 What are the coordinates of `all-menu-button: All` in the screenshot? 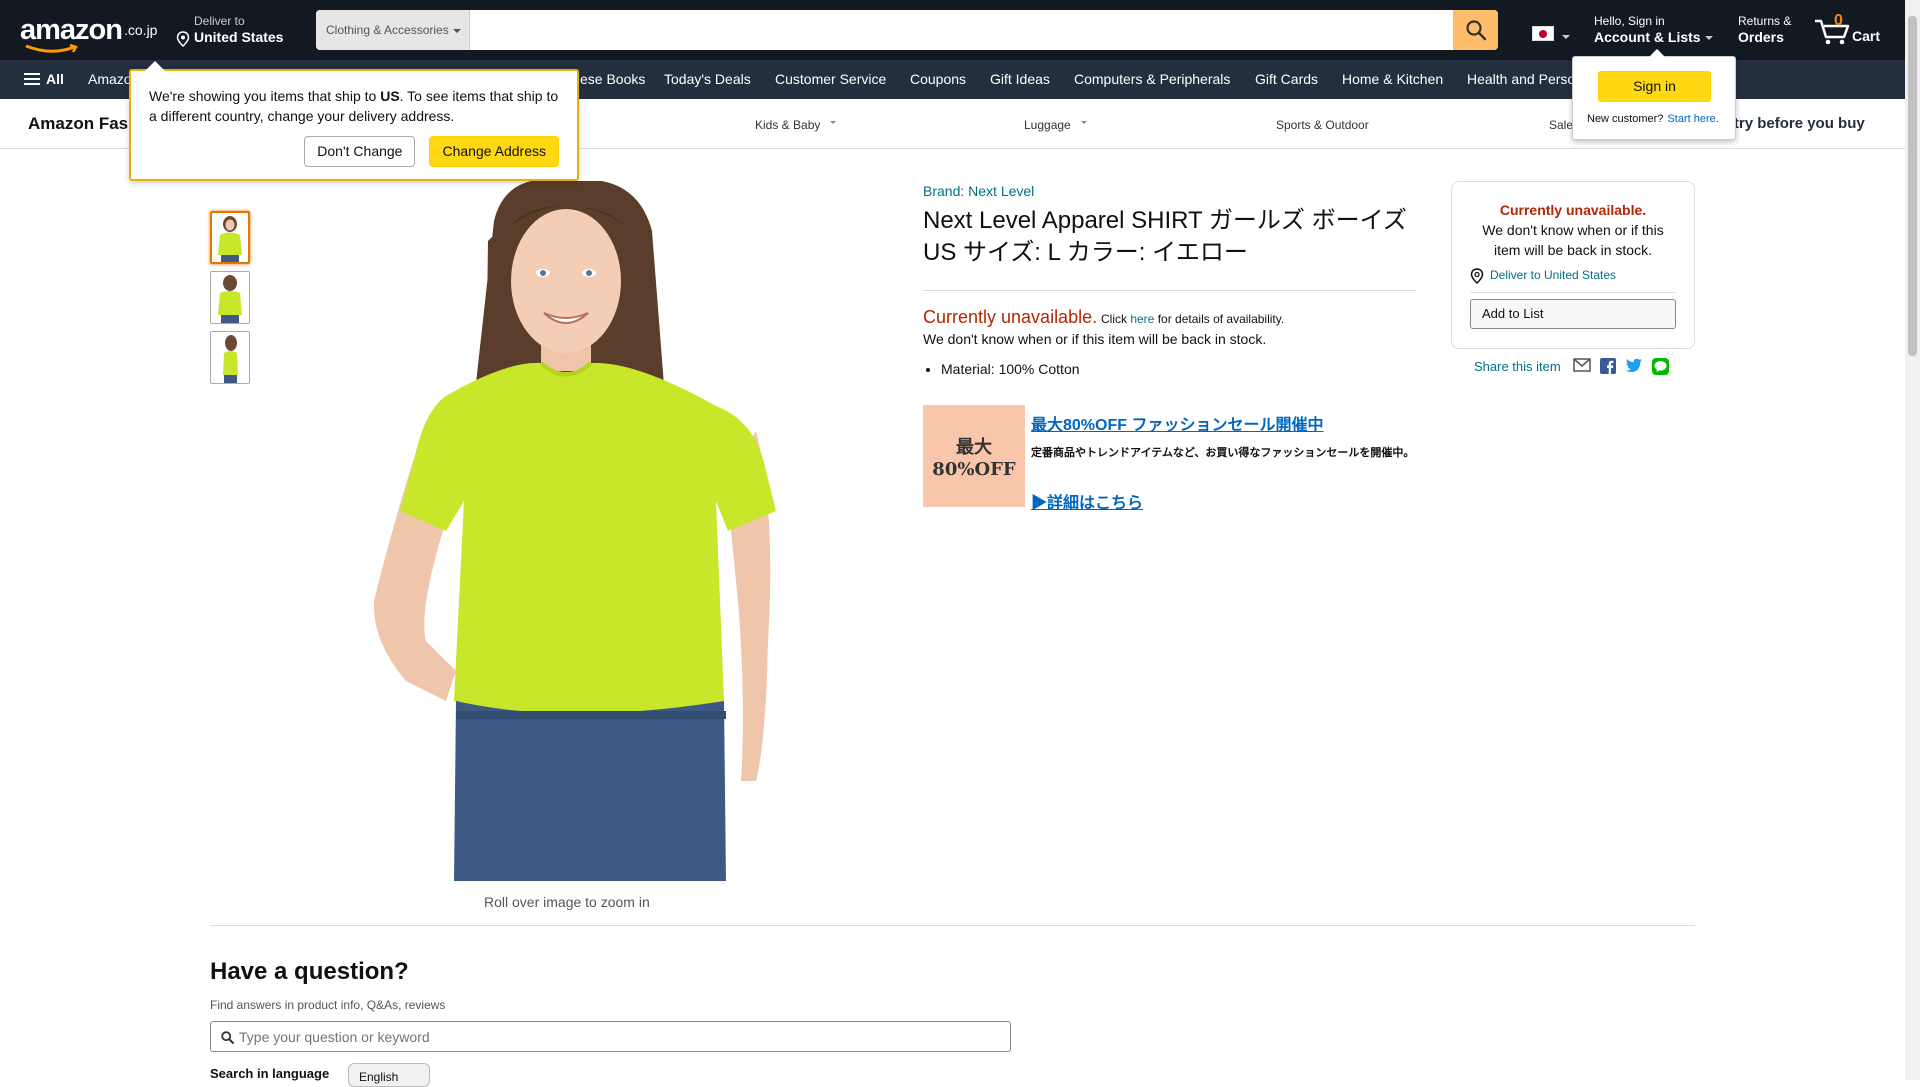 It's located at (44, 79).